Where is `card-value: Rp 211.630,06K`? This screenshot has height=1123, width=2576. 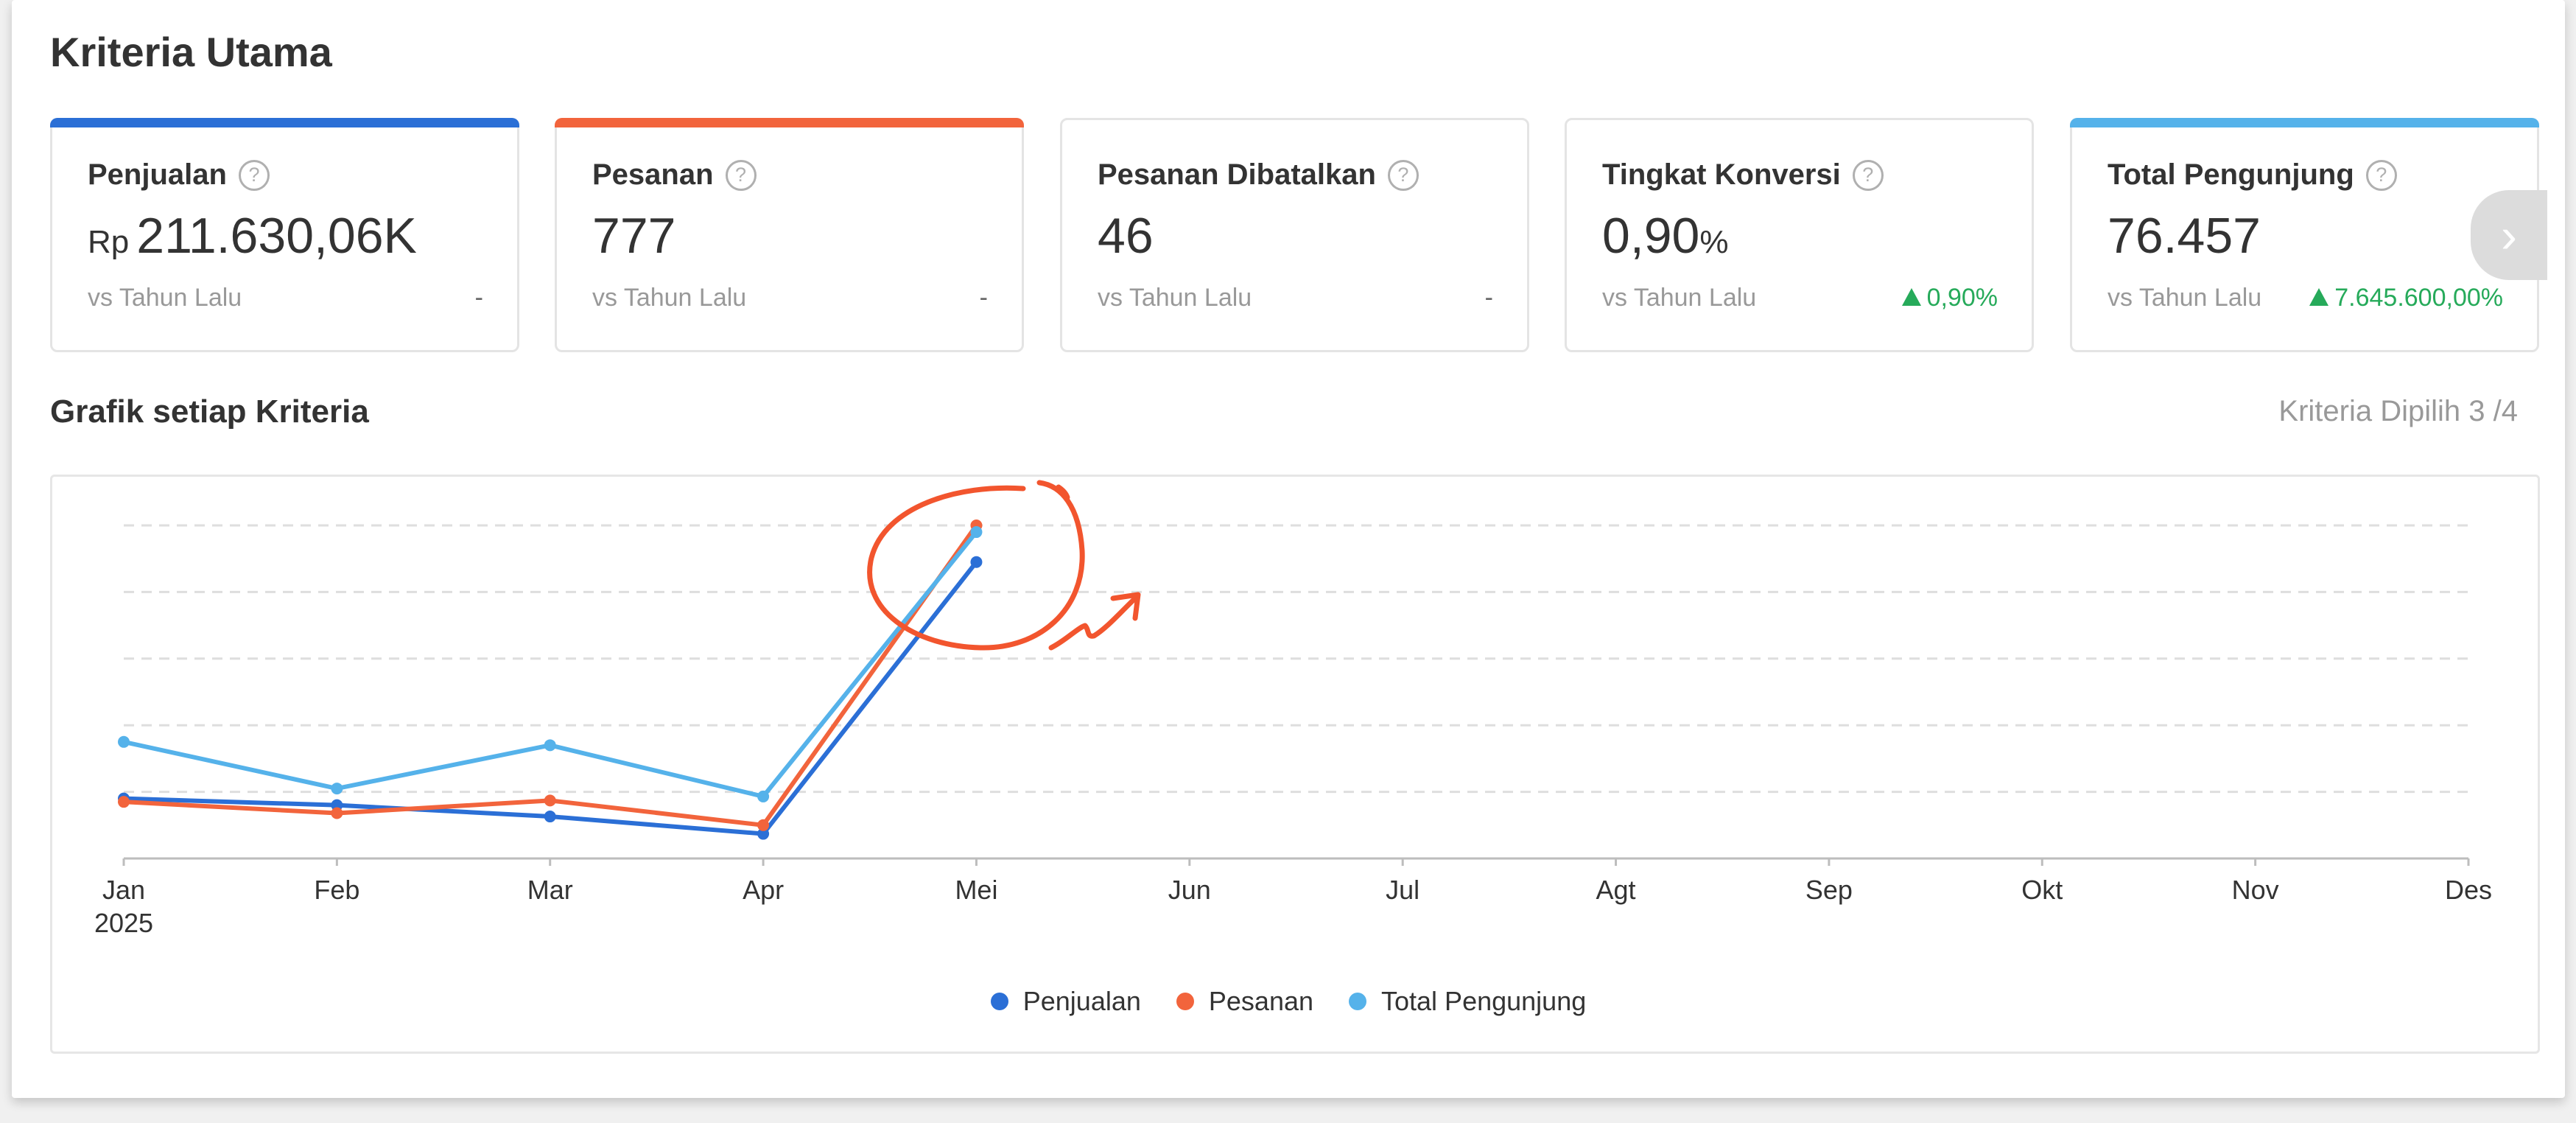
card-value: Rp 211.630,06K is located at coordinates (252, 236).